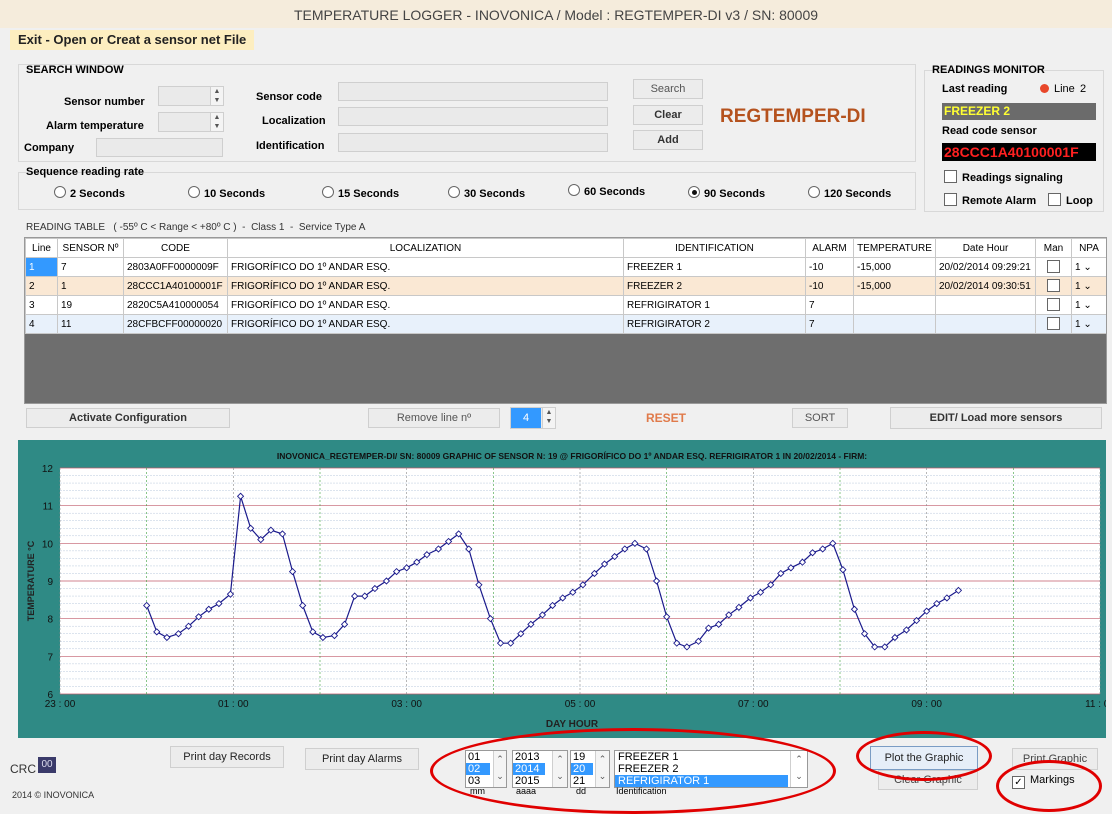 This screenshot has height=814, width=1112. I want to click on rate-option-90s: 90 Seconds, so click(726, 193).